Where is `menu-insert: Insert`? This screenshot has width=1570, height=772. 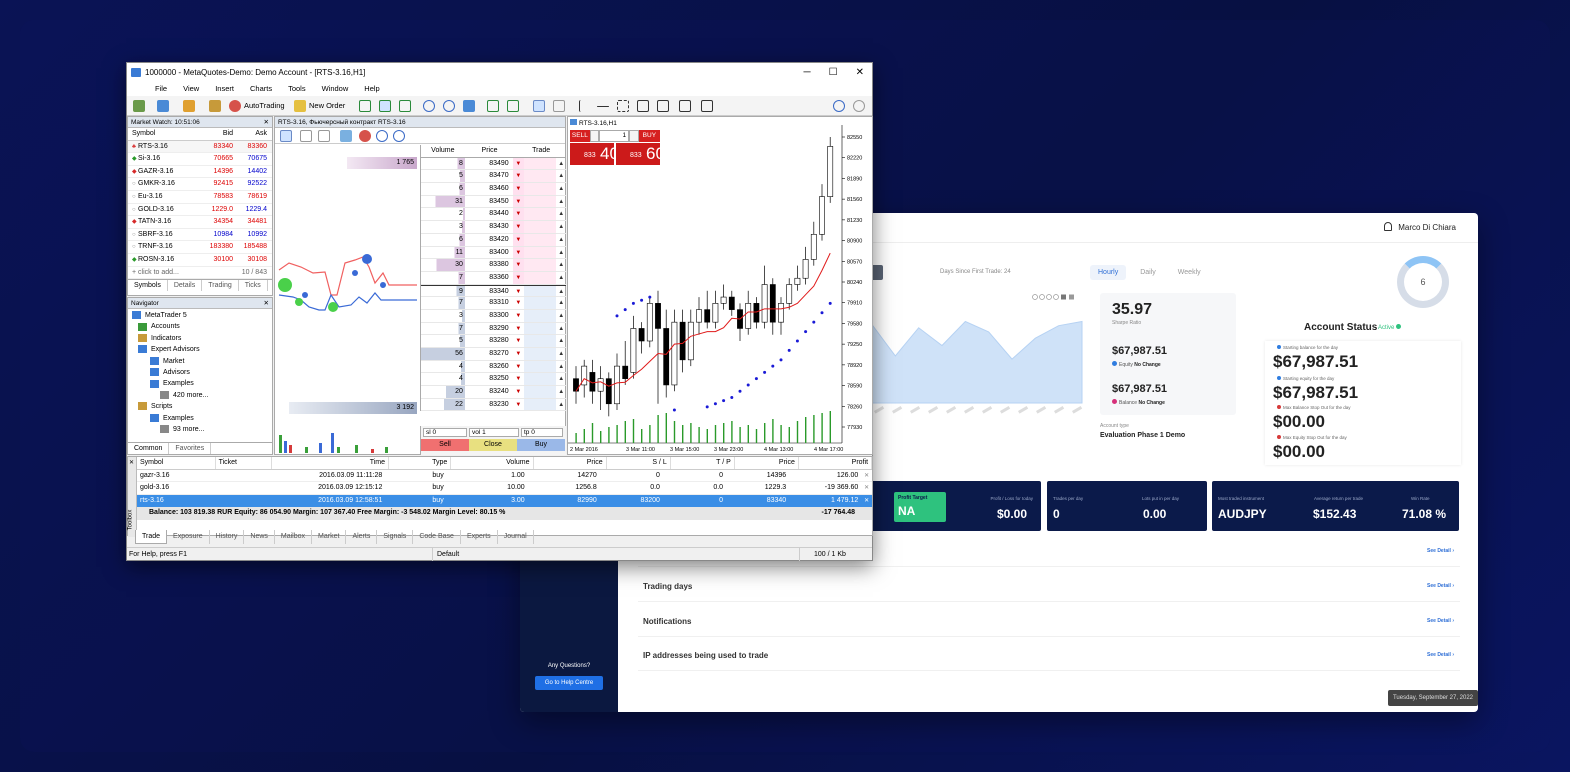
menu-insert: Insert is located at coordinates (224, 89).